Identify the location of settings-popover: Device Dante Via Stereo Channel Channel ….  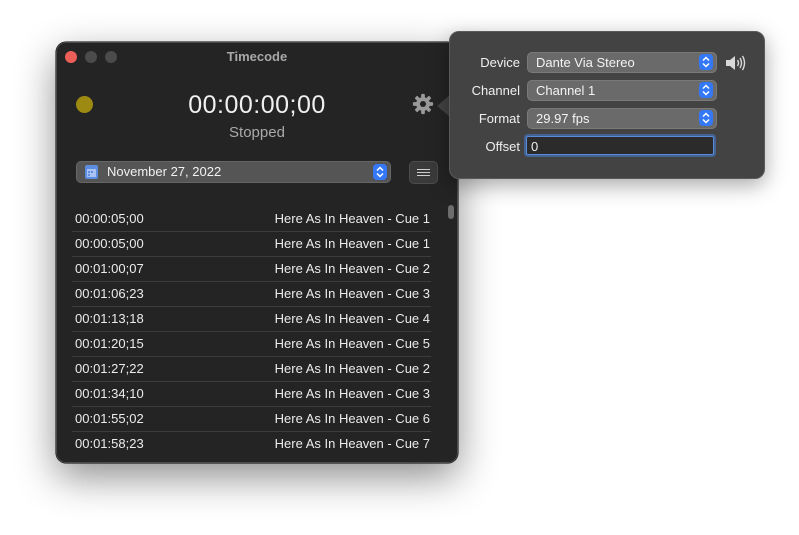
(607, 105).